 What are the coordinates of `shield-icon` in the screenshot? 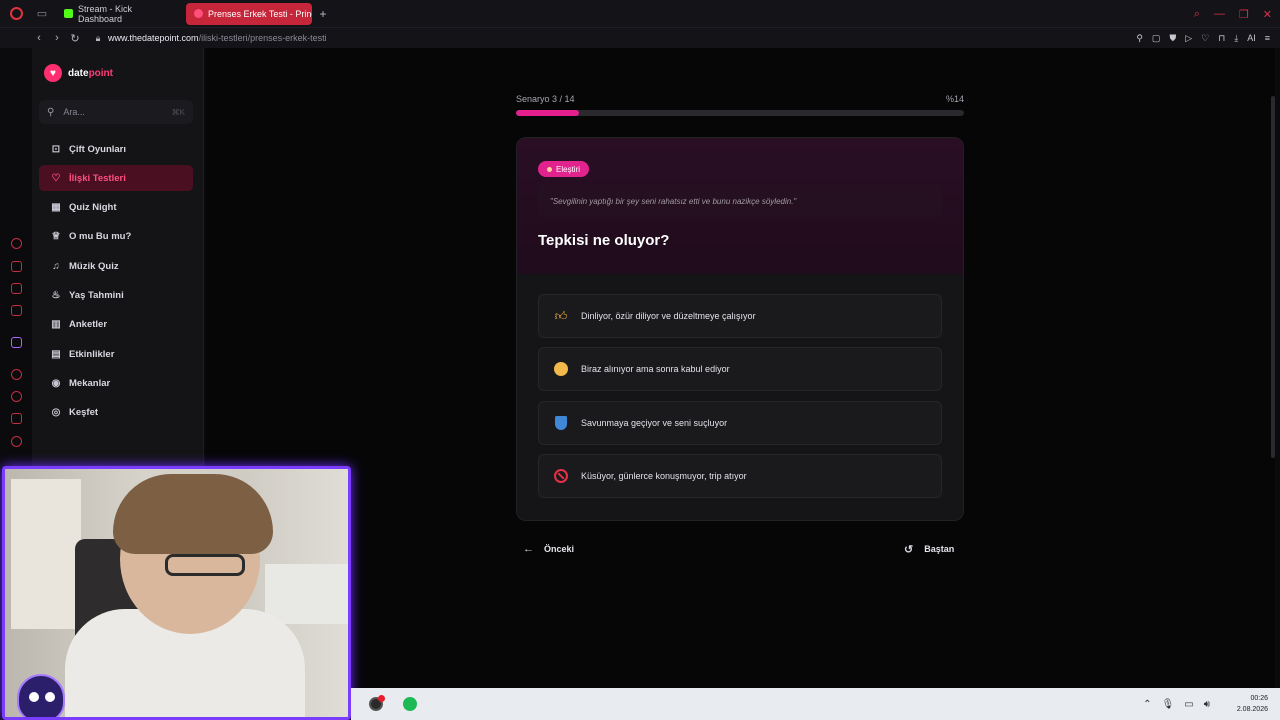 It's located at (561, 423).